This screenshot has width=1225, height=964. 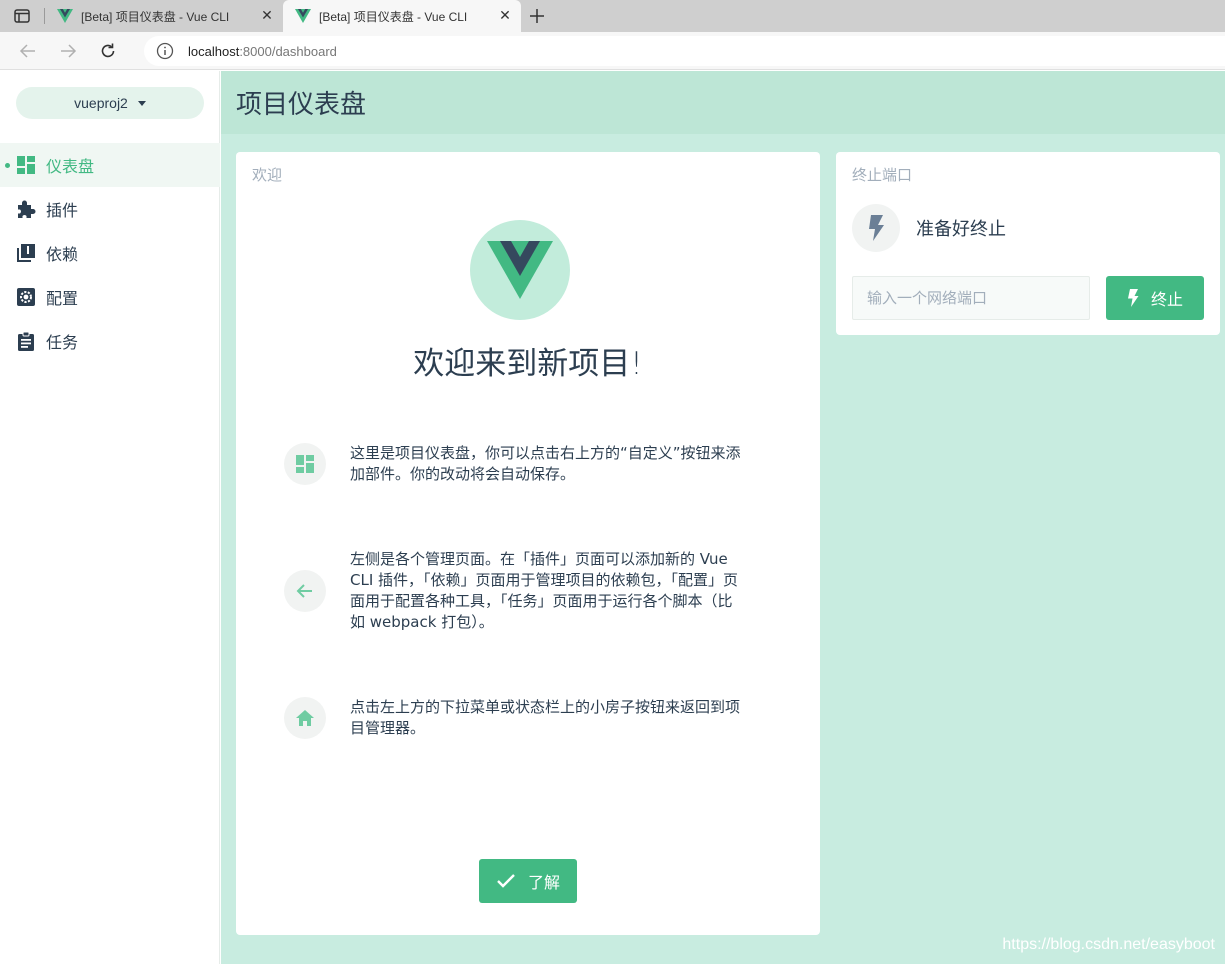 I want to click on sidebar-item-plugins: 插件, so click(x=110, y=209).